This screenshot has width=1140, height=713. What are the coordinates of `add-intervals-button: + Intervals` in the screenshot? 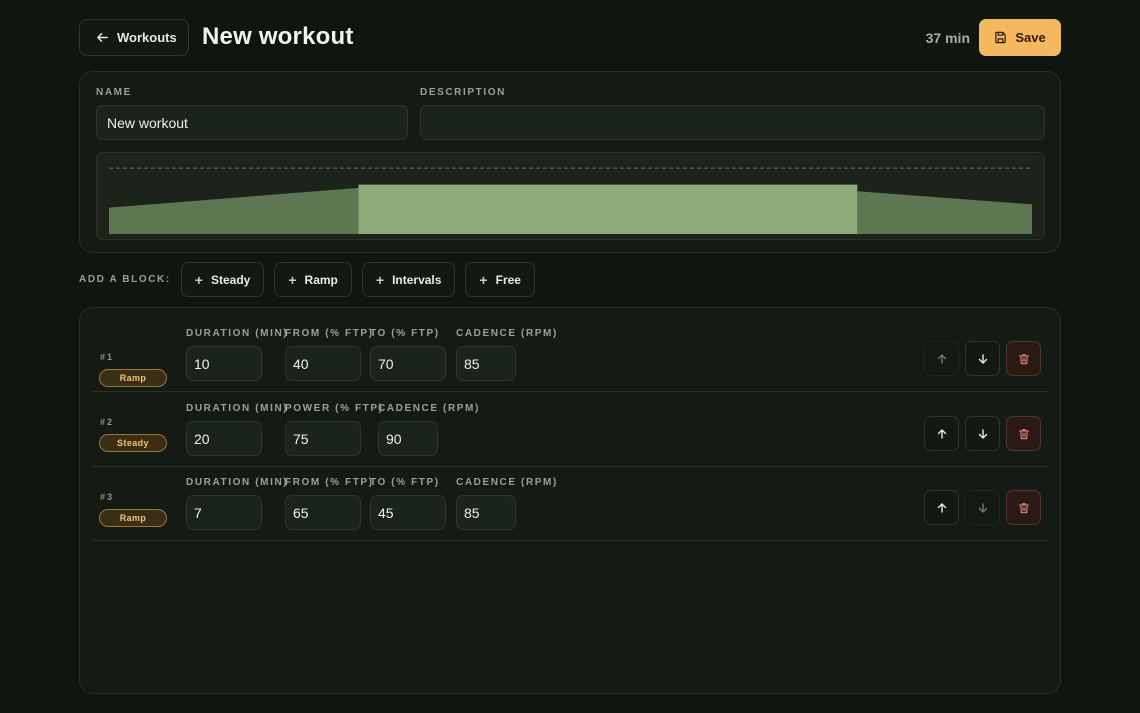 It's located at (408, 279).